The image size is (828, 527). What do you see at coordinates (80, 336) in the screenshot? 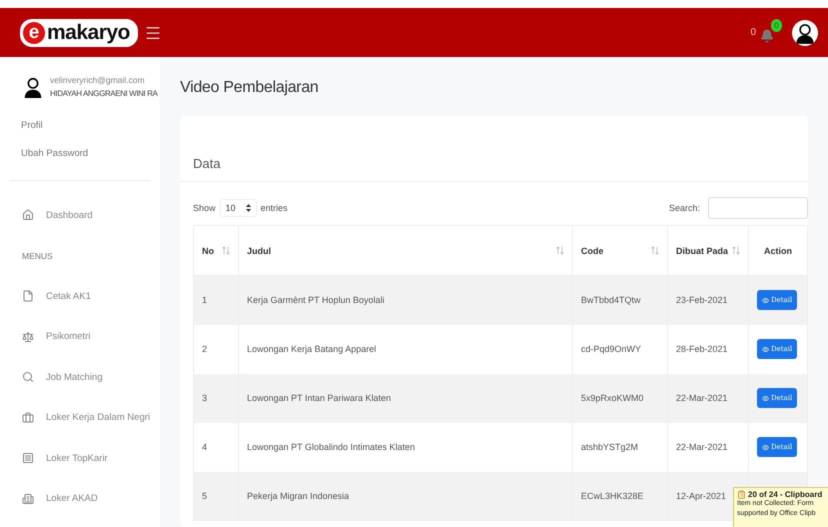
I see `sidebar-item: Psikometri` at bounding box center [80, 336].